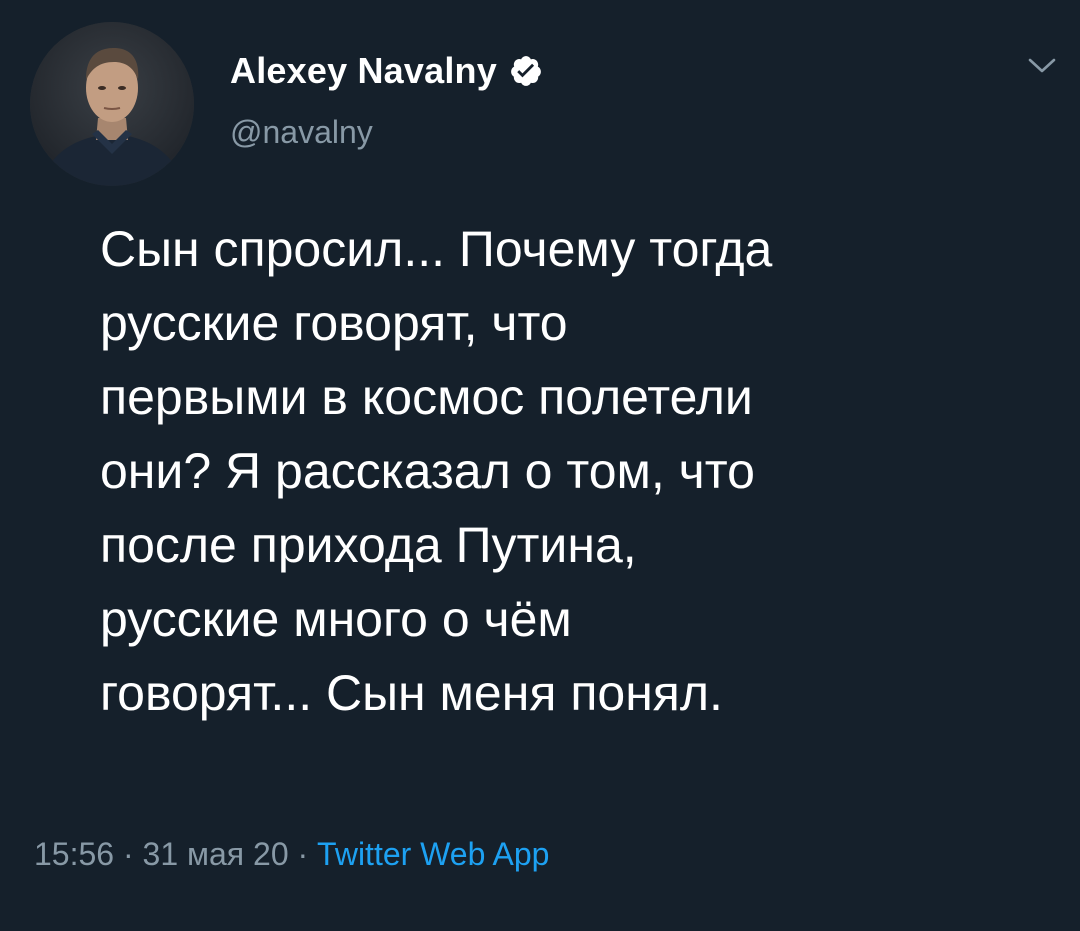 The height and width of the screenshot is (931, 1080). Describe the element at coordinates (301, 132) in the screenshot. I see `author-handle: @navalny` at that location.